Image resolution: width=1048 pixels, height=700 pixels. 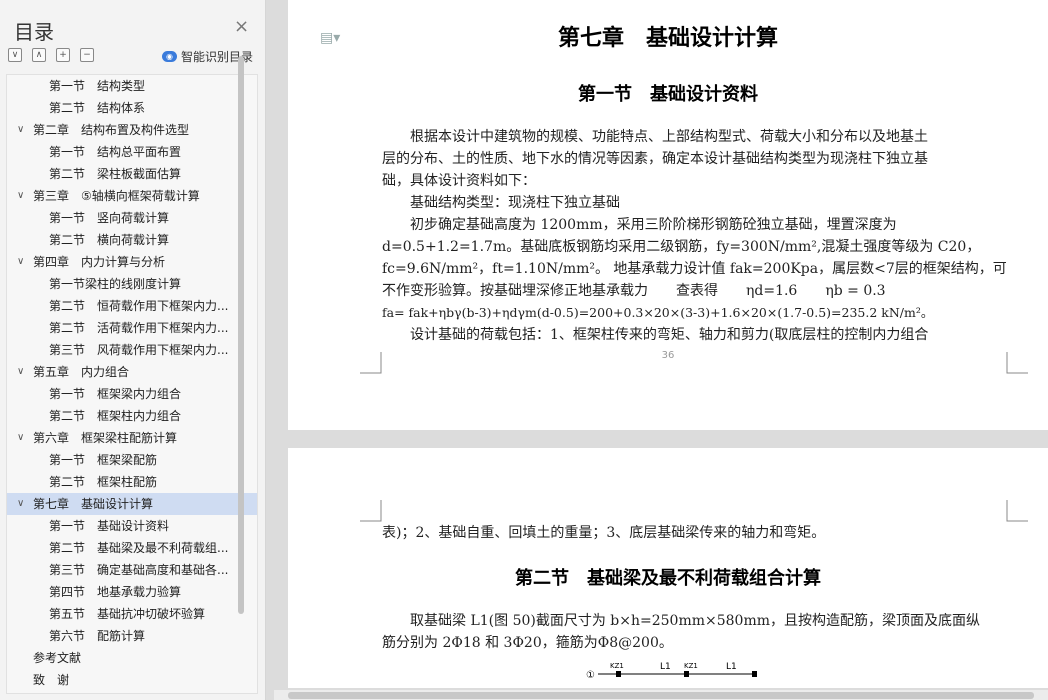 I want to click on page-number: 36, so click(x=668, y=355).